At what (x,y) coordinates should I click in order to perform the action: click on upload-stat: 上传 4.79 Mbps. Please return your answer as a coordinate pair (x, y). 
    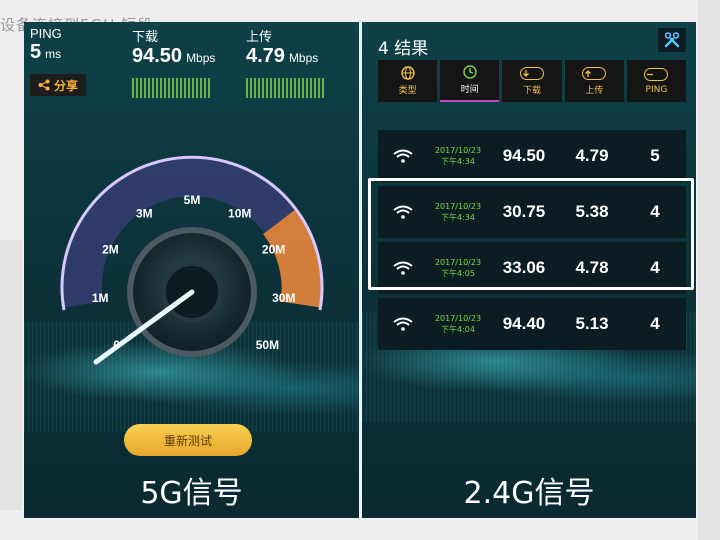
    Looking at the image, I should click on (282, 47).